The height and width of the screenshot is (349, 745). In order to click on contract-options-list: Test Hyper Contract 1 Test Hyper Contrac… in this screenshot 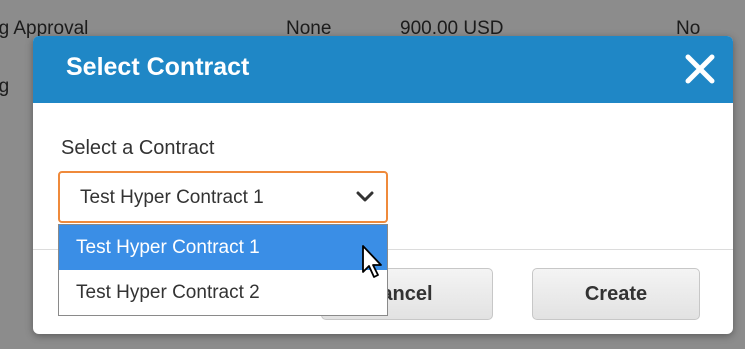, I will do `click(223, 270)`.